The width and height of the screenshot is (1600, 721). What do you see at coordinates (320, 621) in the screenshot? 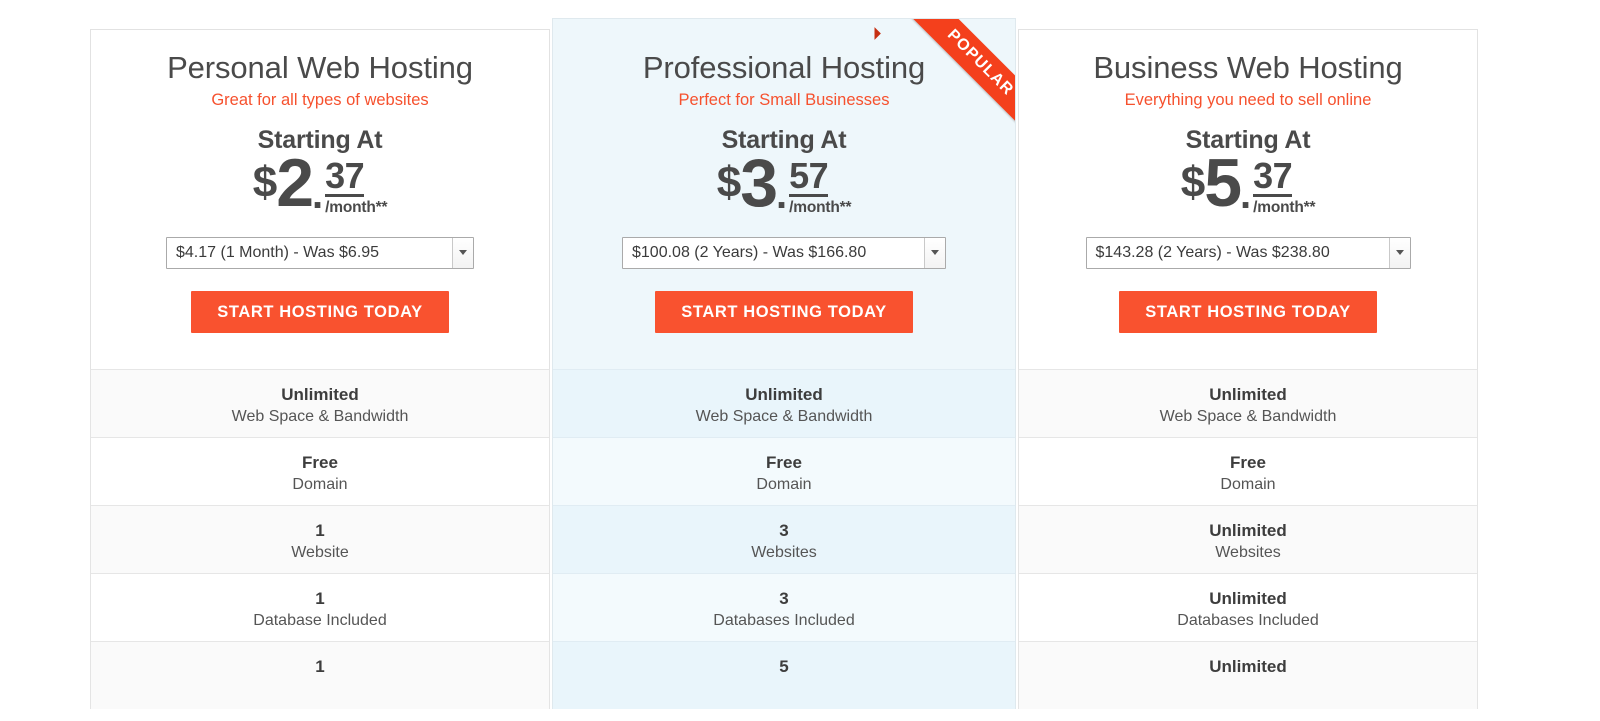
I see `feature-label: Database Included` at bounding box center [320, 621].